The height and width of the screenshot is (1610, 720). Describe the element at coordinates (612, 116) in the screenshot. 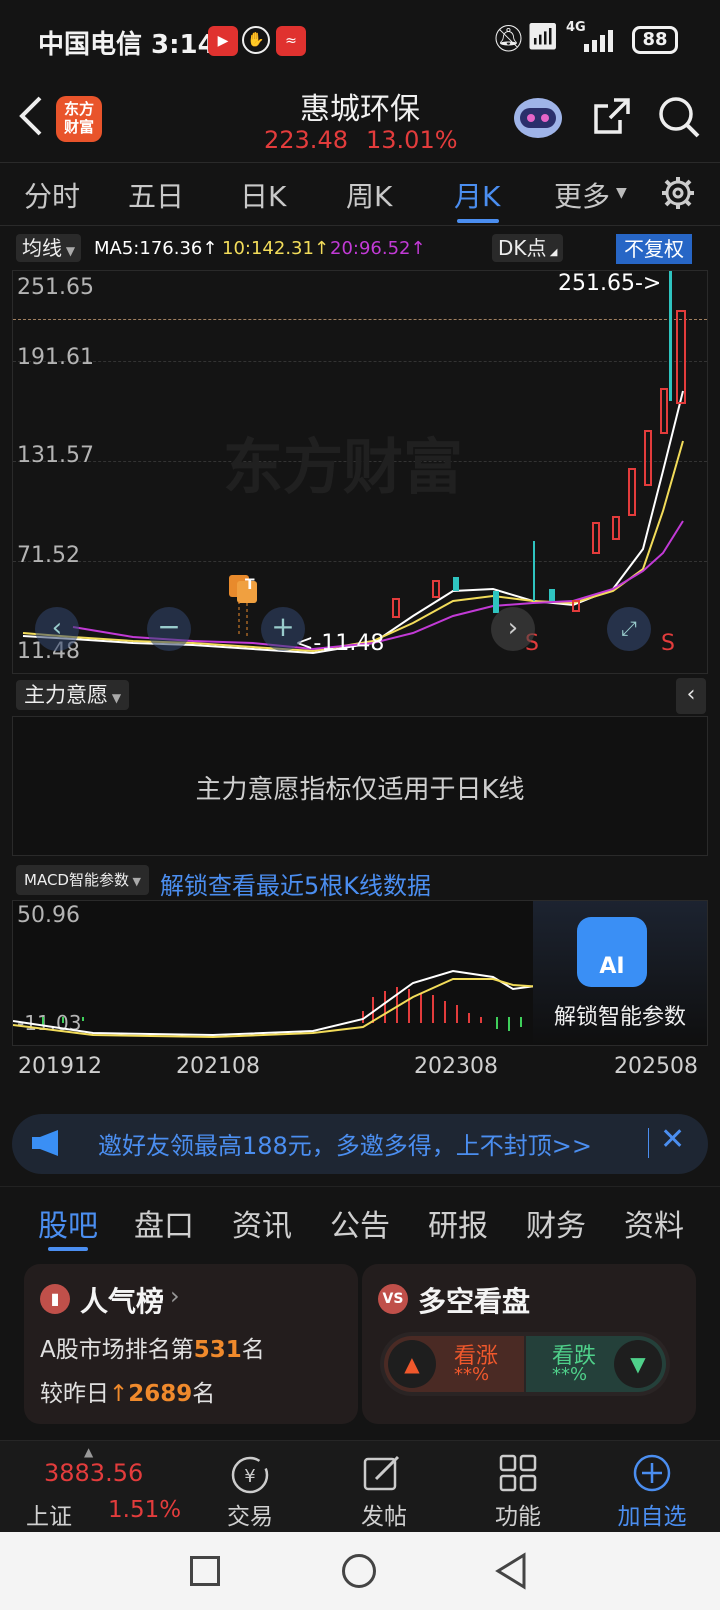

I see `share-icon` at that location.